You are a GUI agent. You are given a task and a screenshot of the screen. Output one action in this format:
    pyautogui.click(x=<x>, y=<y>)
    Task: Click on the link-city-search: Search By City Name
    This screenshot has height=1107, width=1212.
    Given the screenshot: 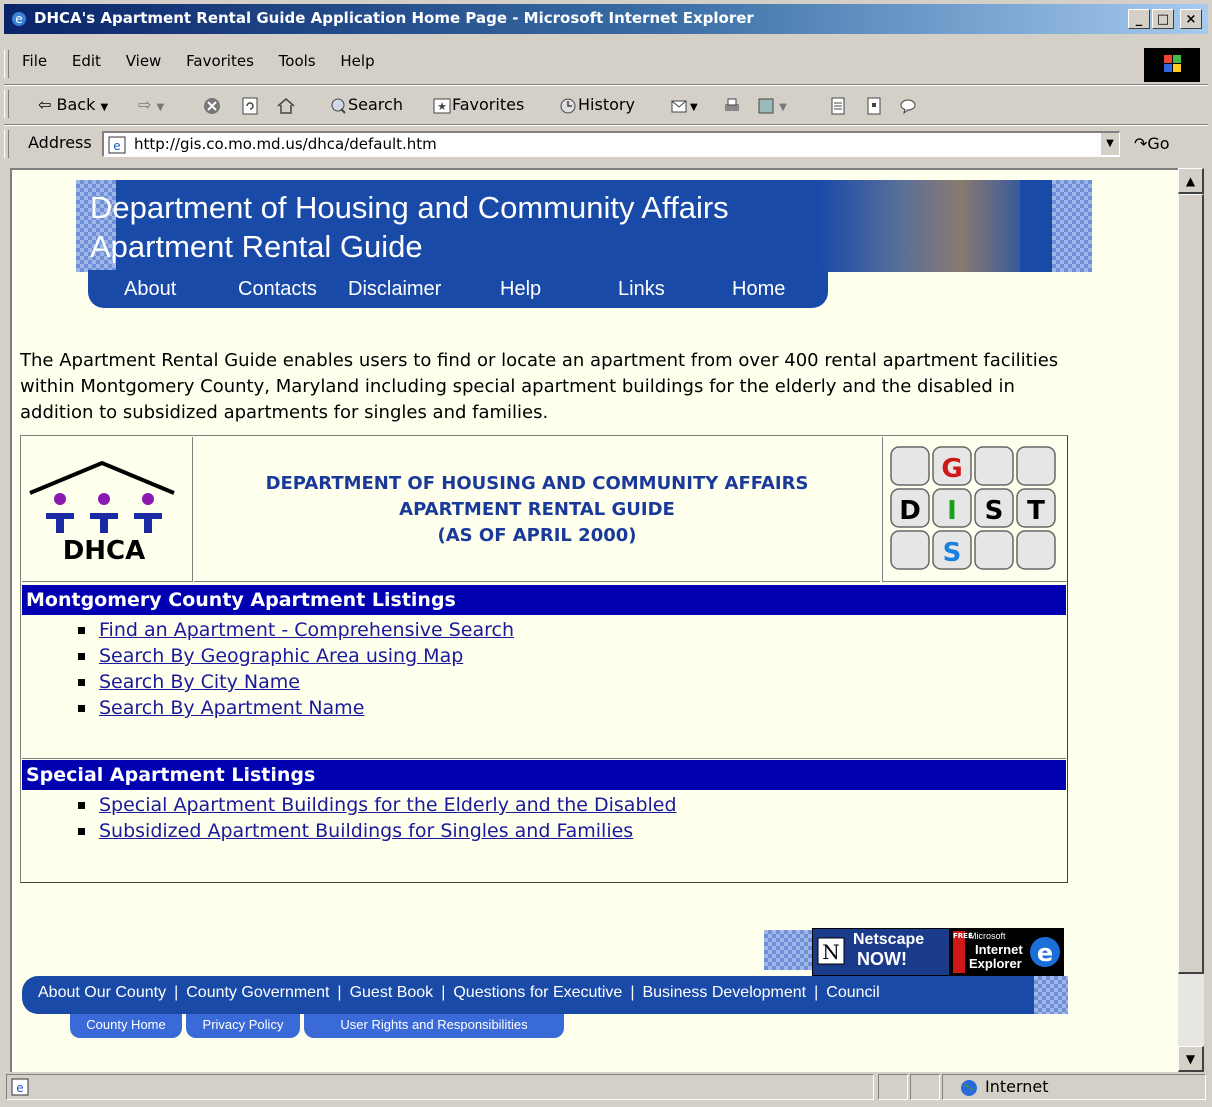 What is the action you would take?
    pyautogui.click(x=199, y=682)
    